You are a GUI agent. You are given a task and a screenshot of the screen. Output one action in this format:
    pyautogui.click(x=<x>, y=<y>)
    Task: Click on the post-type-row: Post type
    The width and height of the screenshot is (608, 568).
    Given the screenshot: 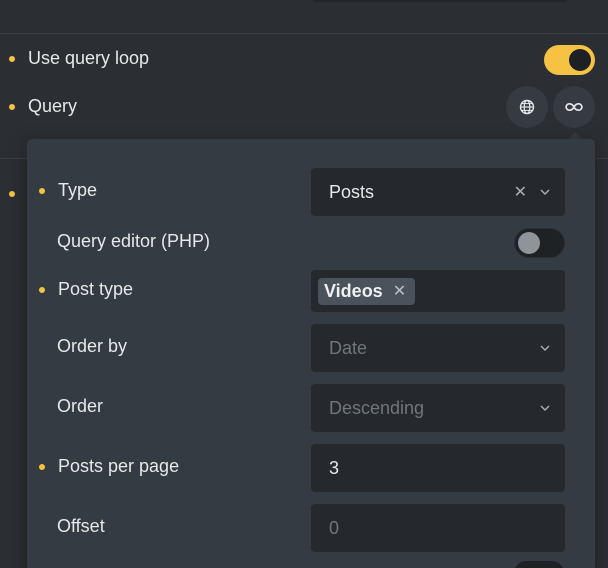 What is the action you would take?
    pyautogui.click(x=86, y=289)
    